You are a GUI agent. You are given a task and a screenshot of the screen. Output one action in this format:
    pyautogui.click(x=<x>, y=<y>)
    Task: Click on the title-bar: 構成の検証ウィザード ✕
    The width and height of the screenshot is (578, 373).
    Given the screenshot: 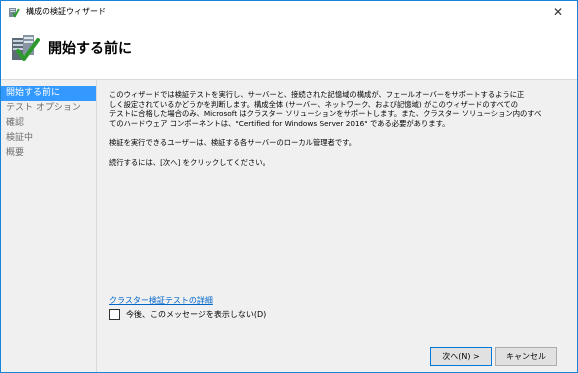 What is the action you would take?
    pyautogui.click(x=289, y=11)
    